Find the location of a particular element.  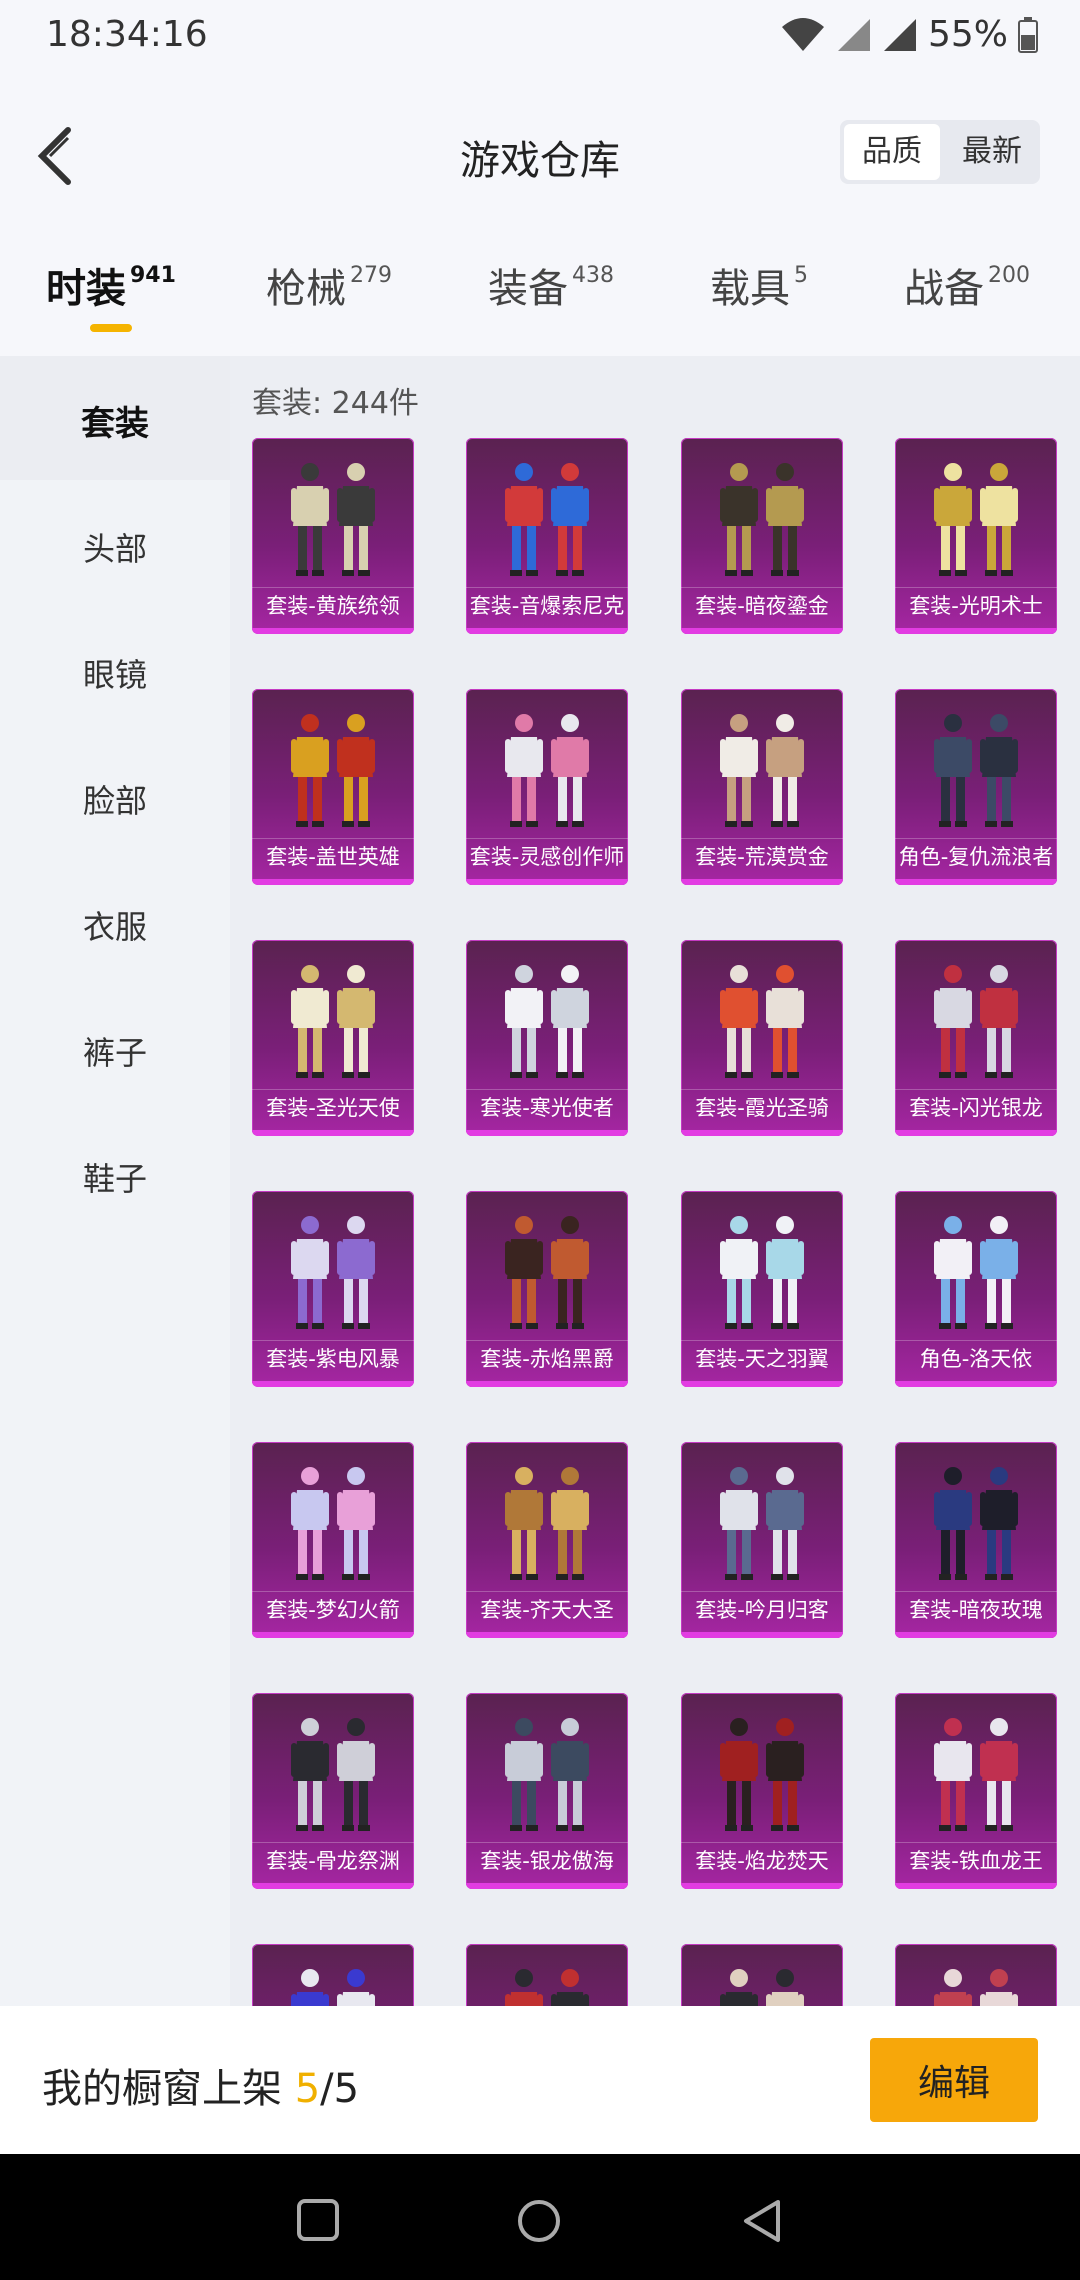

item-label: 套装-梦幻火箭 is located at coordinates (333, 1609).